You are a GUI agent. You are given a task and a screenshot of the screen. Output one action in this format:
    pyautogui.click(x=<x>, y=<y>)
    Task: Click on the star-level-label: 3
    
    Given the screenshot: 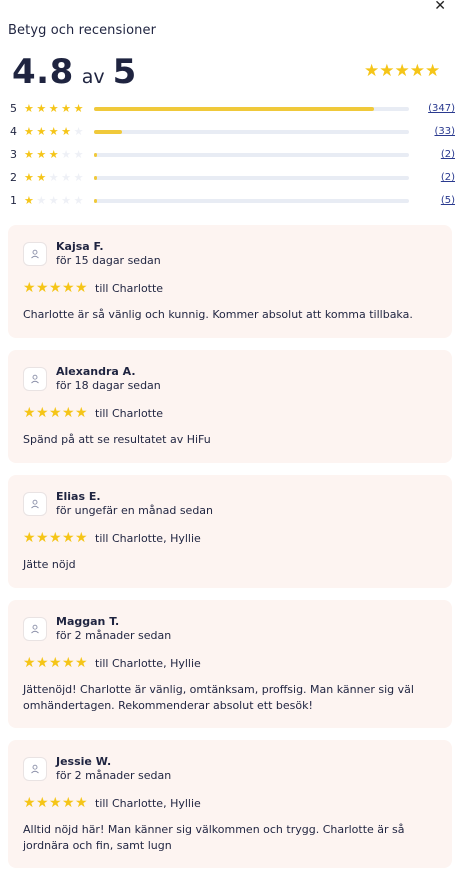 What is the action you would take?
    pyautogui.click(x=13, y=154)
    